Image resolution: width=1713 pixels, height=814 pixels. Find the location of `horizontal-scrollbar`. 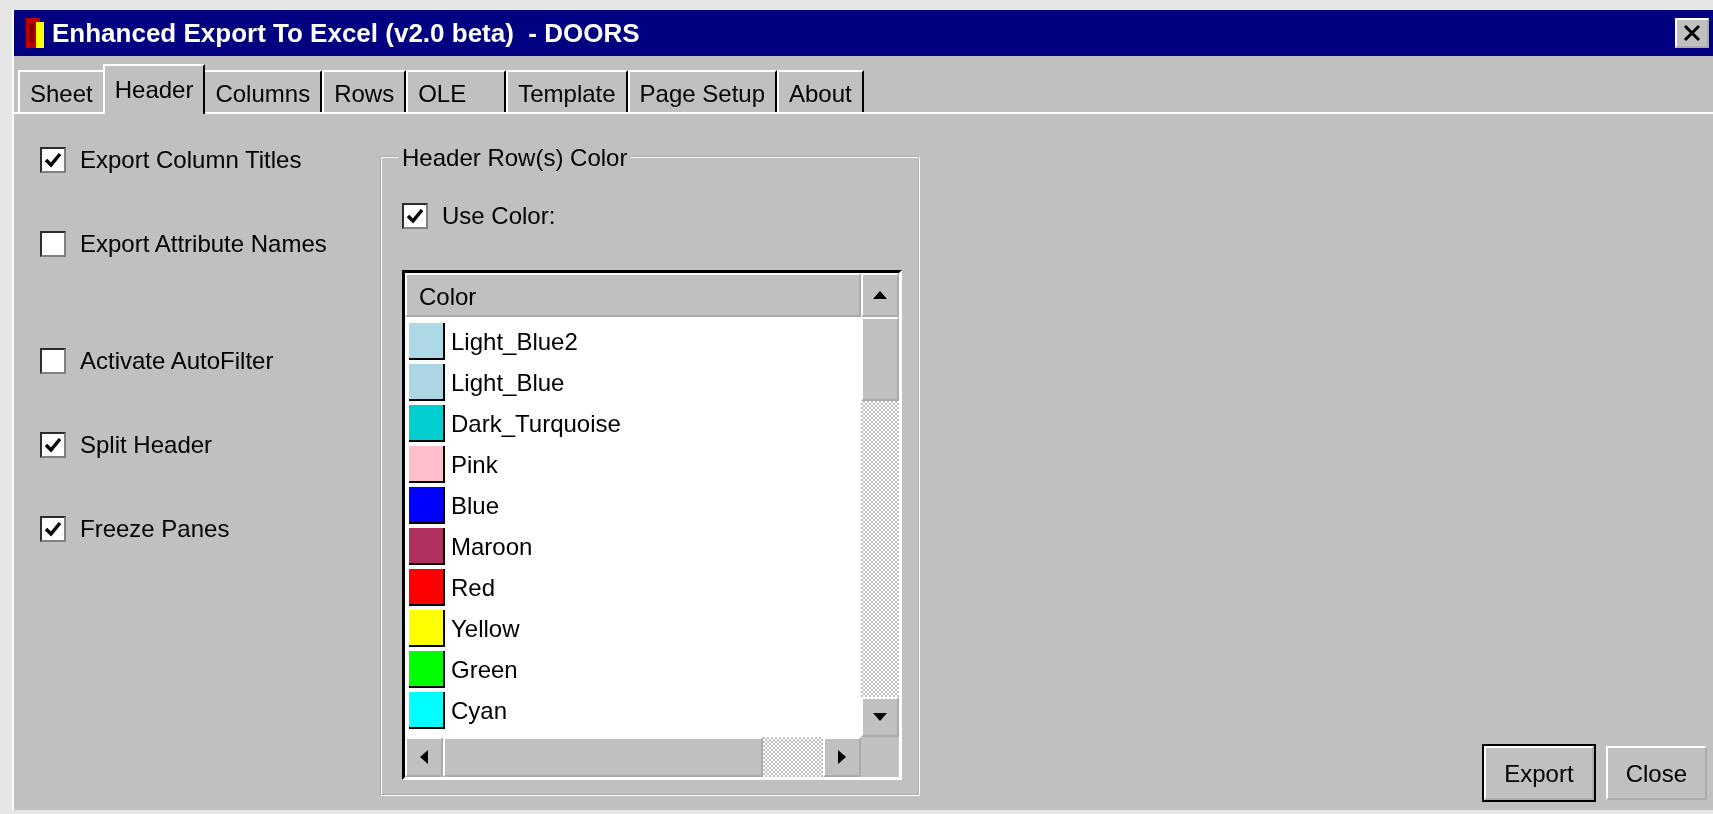

horizontal-scrollbar is located at coordinates (633, 757).